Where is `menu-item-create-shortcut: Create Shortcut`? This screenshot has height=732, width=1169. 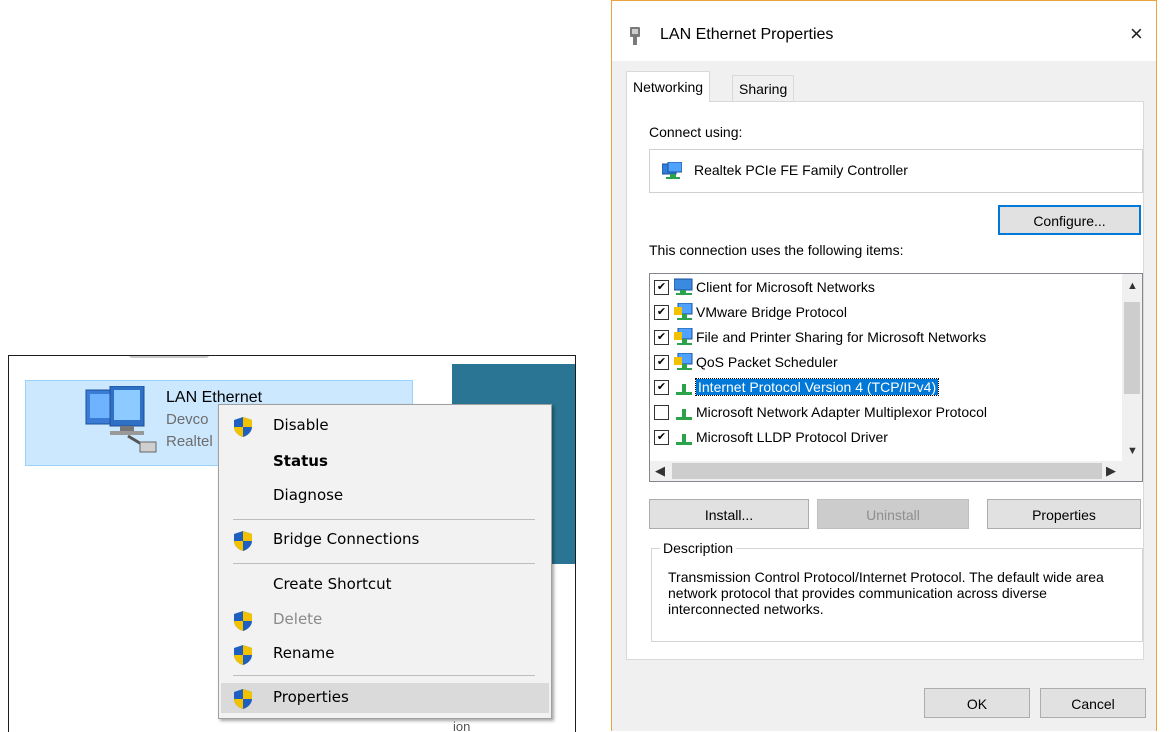
menu-item-create-shortcut: Create Shortcut is located at coordinates (385, 585).